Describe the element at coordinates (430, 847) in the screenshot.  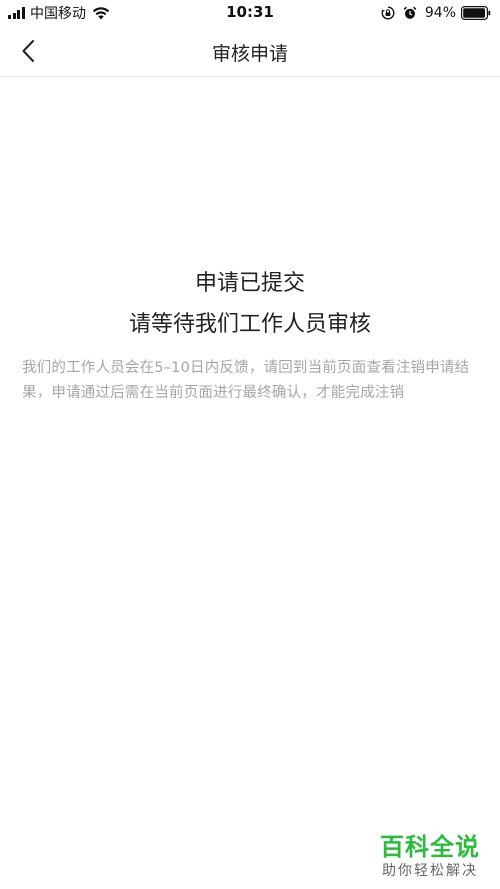
I see `watermark-title: 百科全说` at that location.